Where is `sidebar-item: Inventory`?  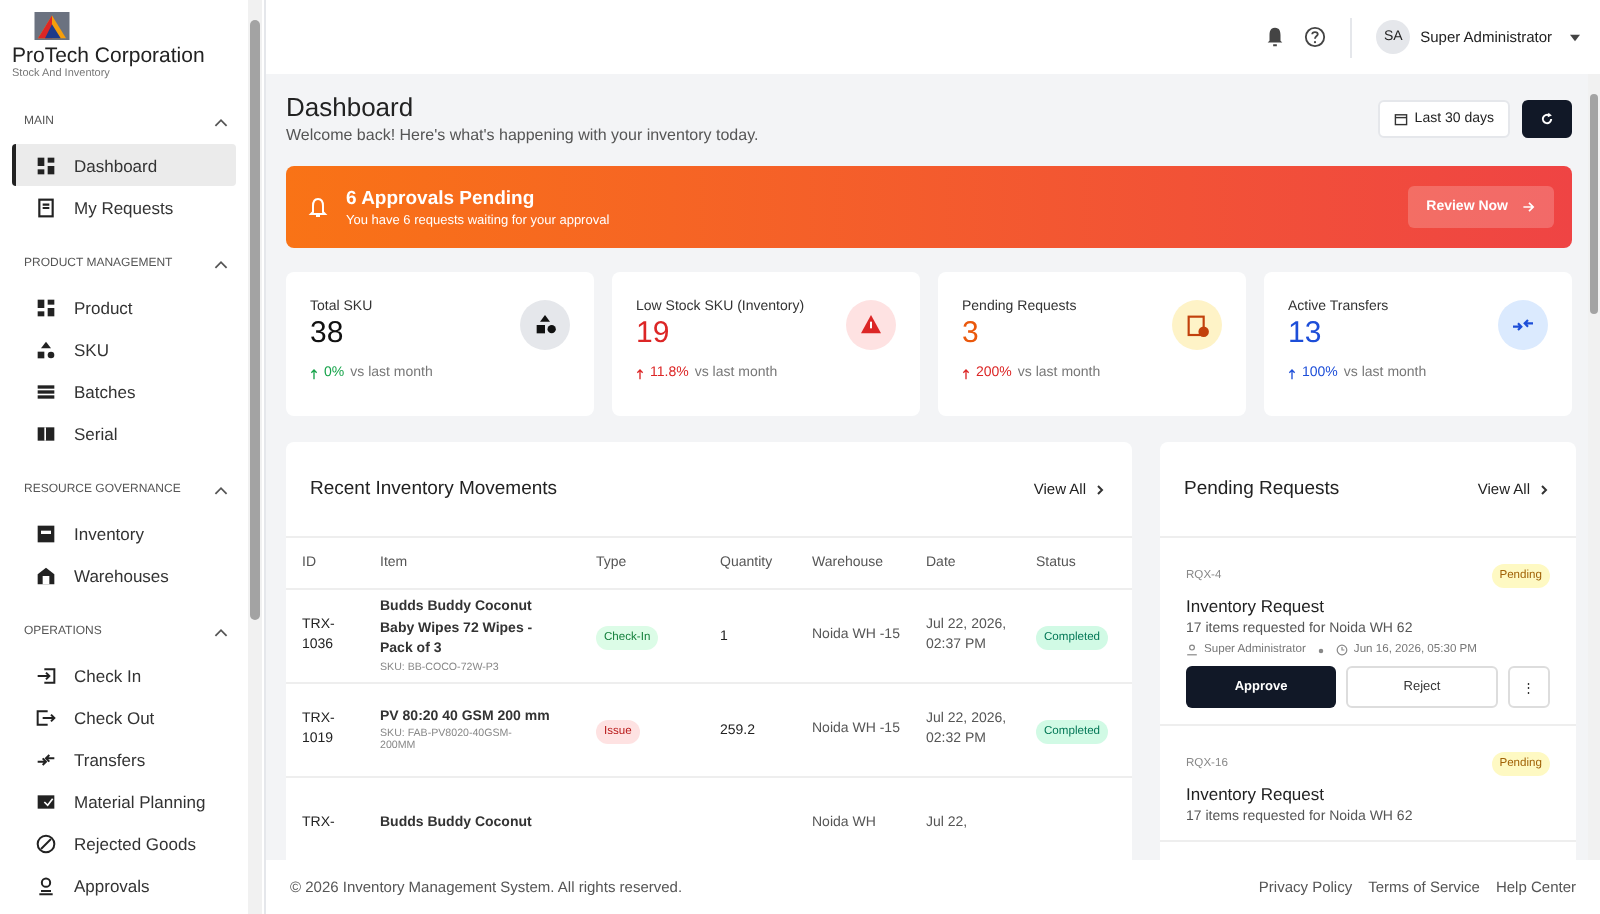 sidebar-item: Inventory is located at coordinates (124, 533).